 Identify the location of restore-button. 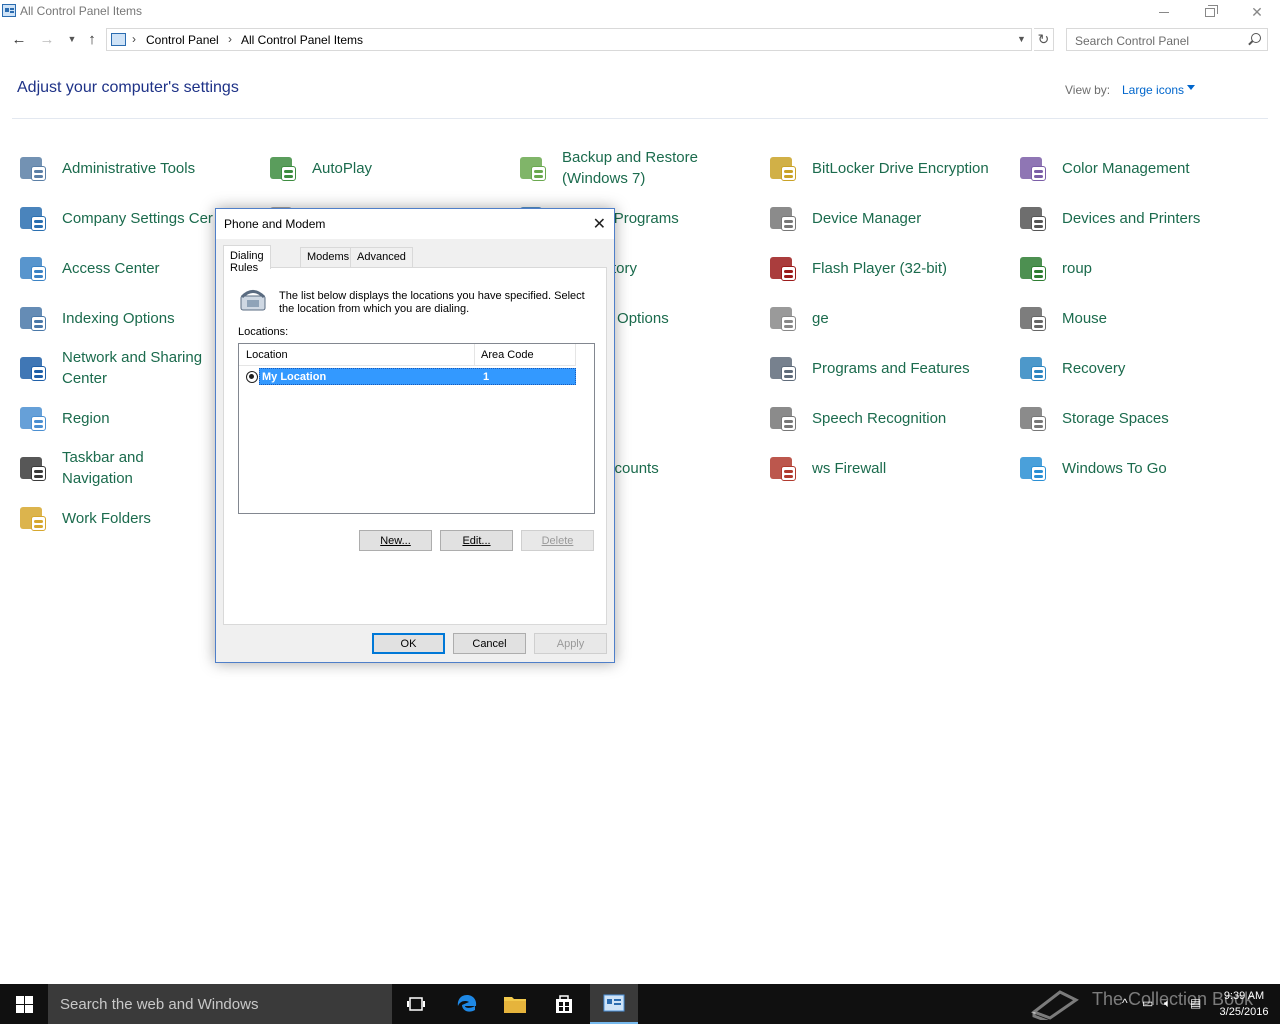
(1210, 12).